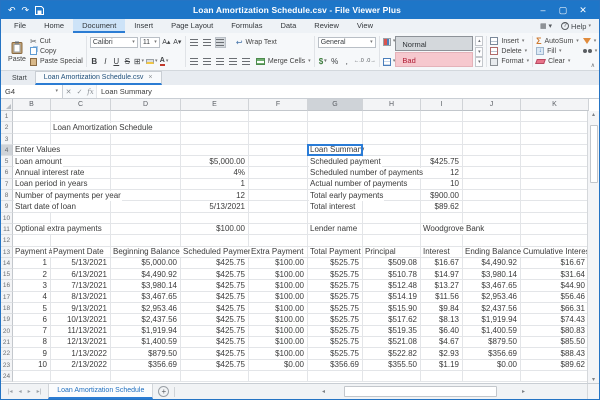 The width and height of the screenshot is (600, 400). Describe the element at coordinates (392, 263) in the screenshot. I see `cell-H14: $509.08` at that location.